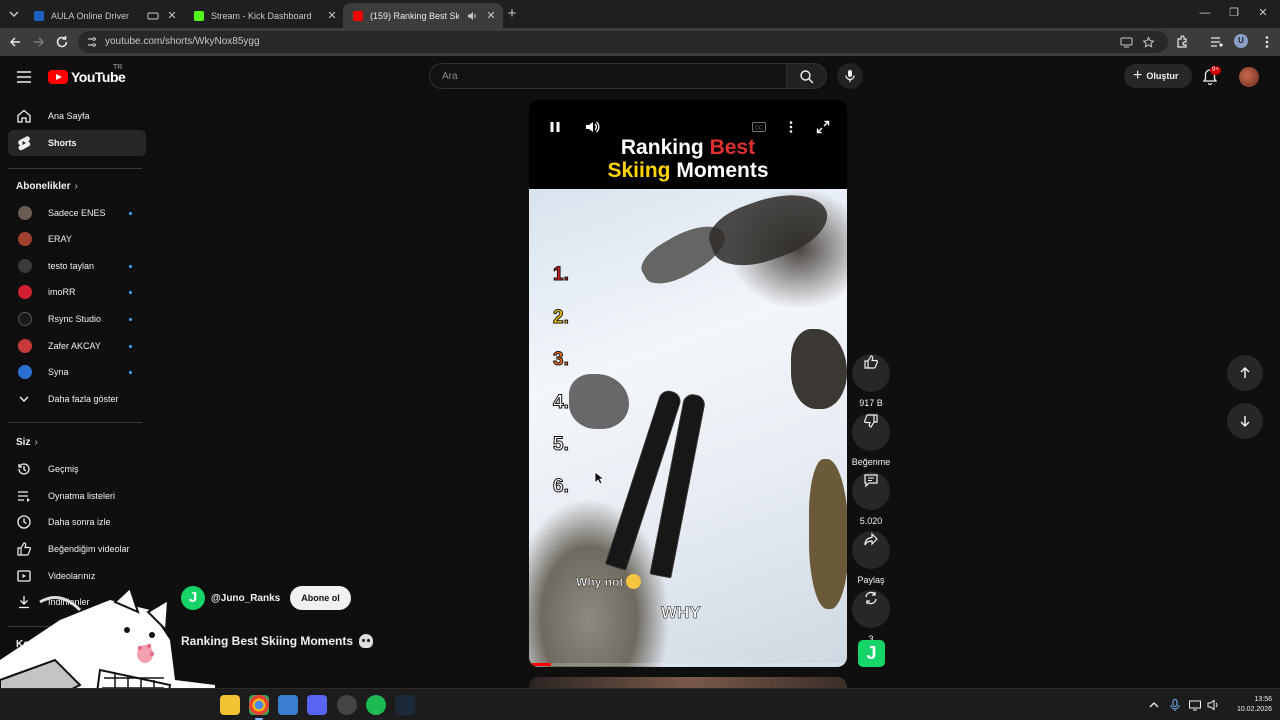 This screenshot has width=1280, height=720. Describe the element at coordinates (77, 346) in the screenshot. I see `sidebar-channel: Zafer AKCAY` at that location.